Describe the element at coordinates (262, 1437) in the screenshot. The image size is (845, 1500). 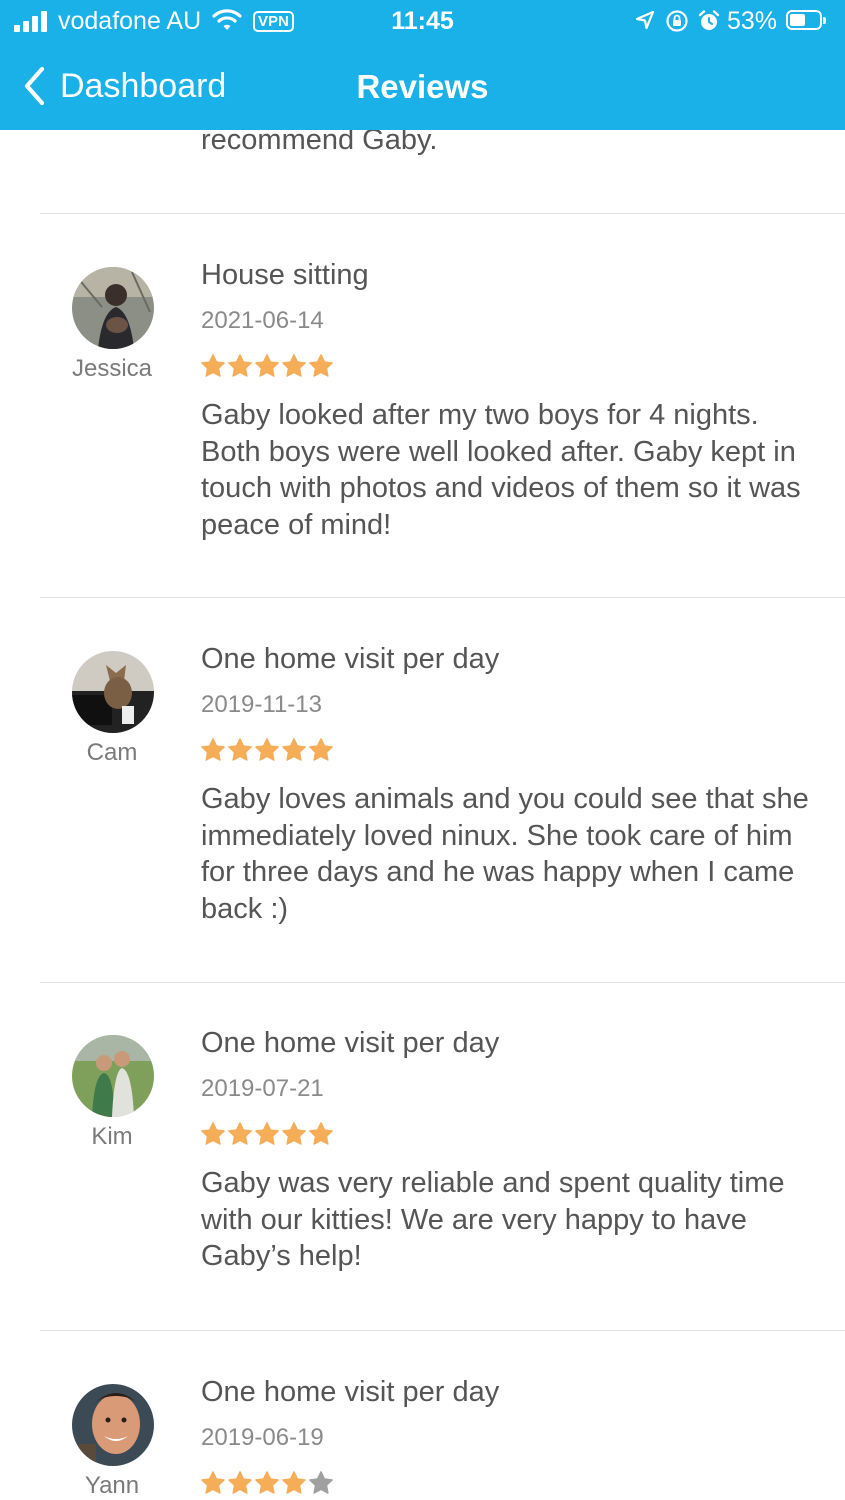
I see `review-date: 2019-06-19` at that location.